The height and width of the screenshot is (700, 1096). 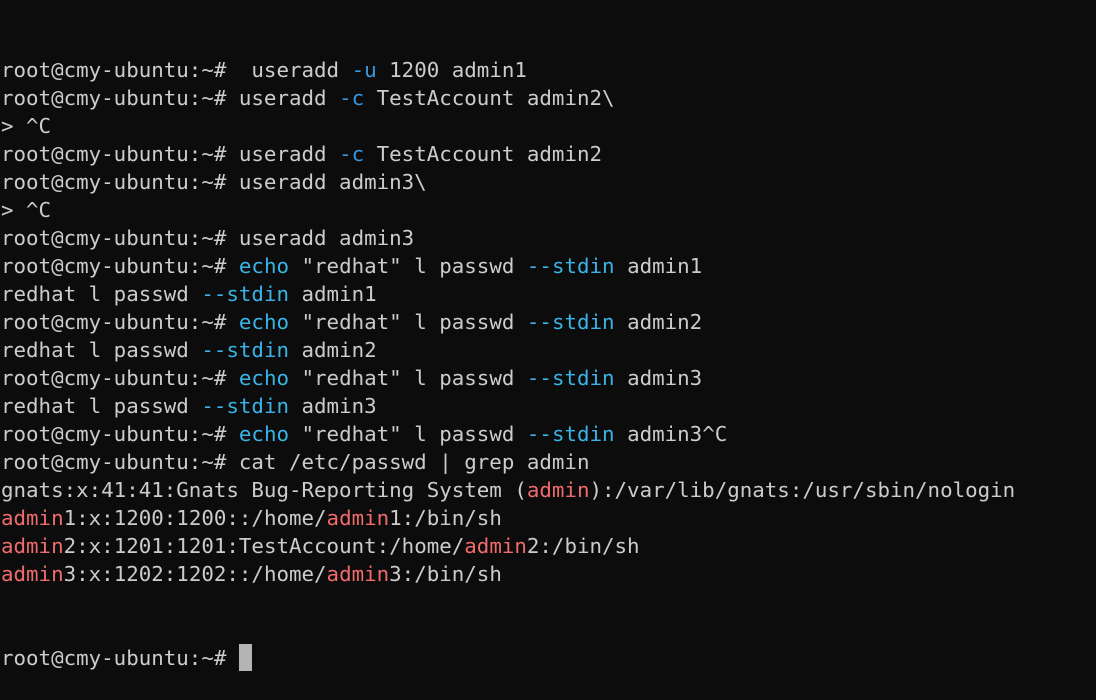 What do you see at coordinates (802, 490) in the screenshot?
I see `terminal-text-segment: ):/var/lib/gnats:/usr/sbin/nologin` at bounding box center [802, 490].